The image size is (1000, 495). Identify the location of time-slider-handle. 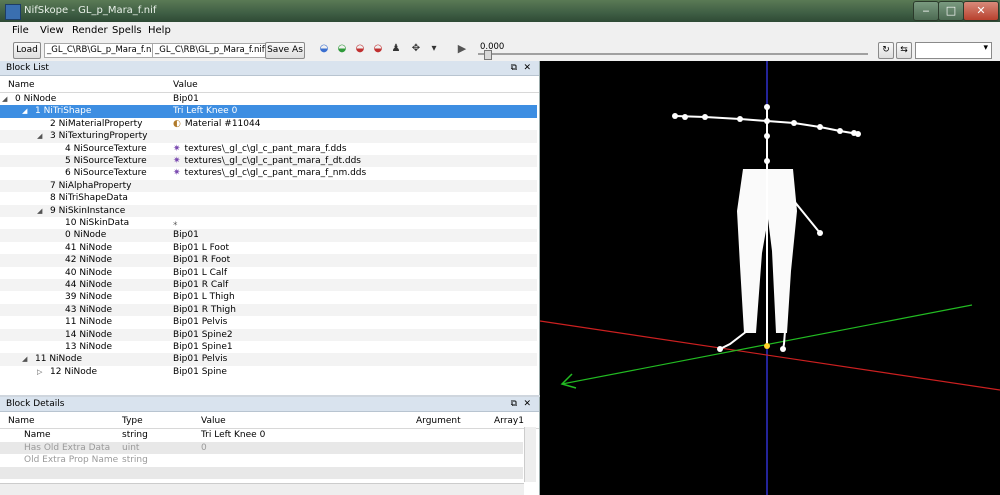
(488, 55).